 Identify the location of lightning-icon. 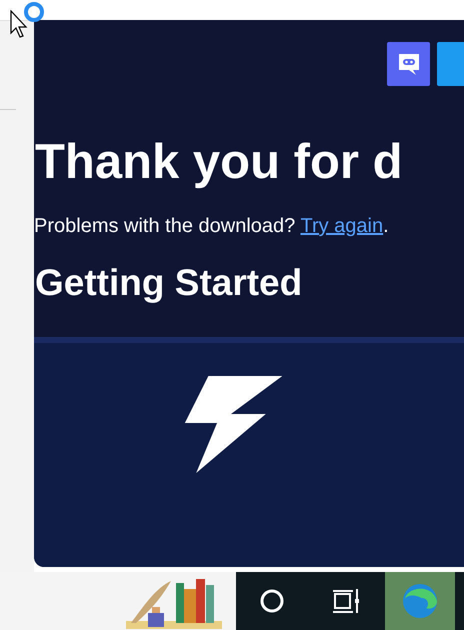
(233, 424).